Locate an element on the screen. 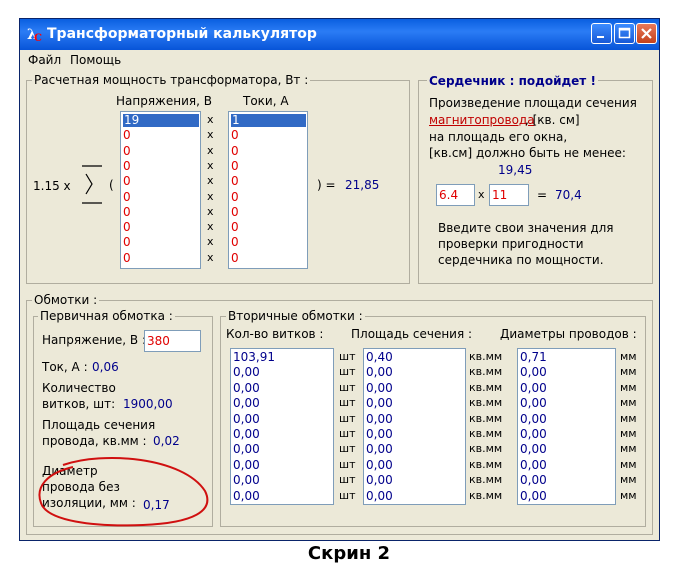 The height and width of the screenshot is (573, 698). core-hint-3: сердечника по мощности. is located at coordinates (521, 260).